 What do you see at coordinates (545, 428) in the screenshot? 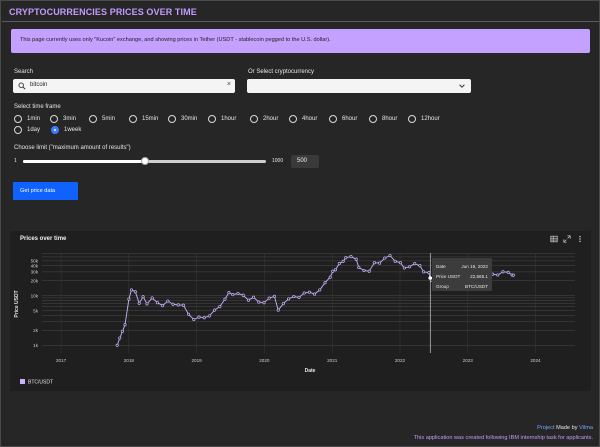
I see `project-link: Project` at bounding box center [545, 428].